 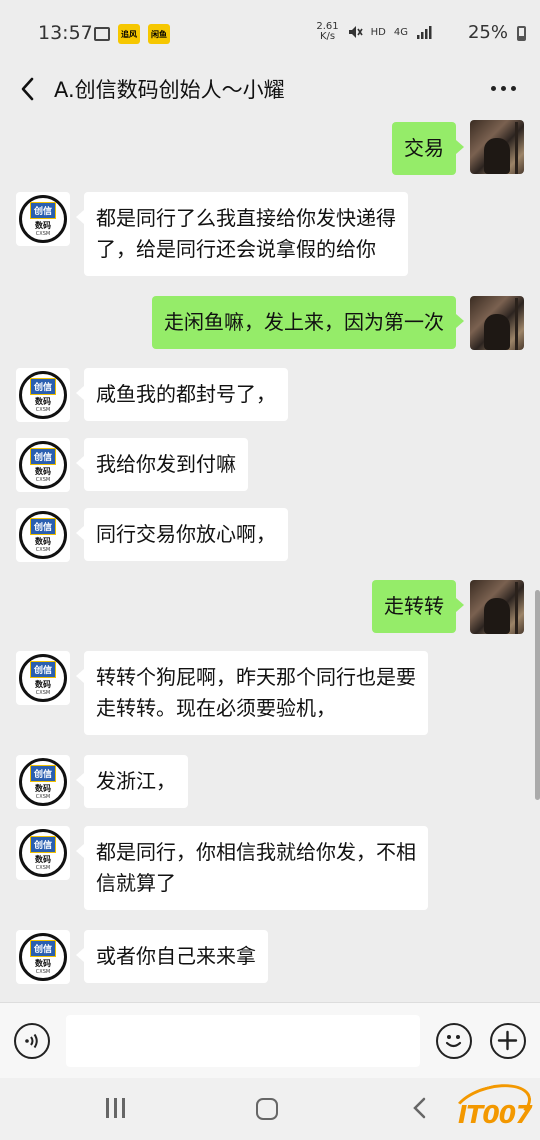 I want to click on net-speed: 2.61 K/s, so click(x=327, y=32).